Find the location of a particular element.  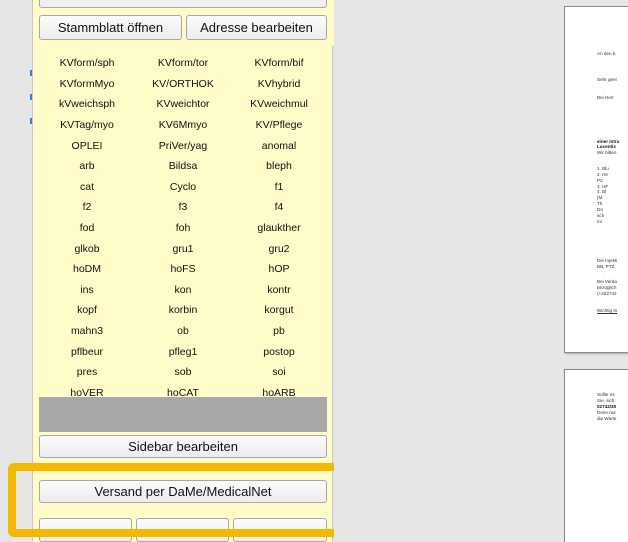

document-text-line: (+432742 is located at coordinates (607, 293).